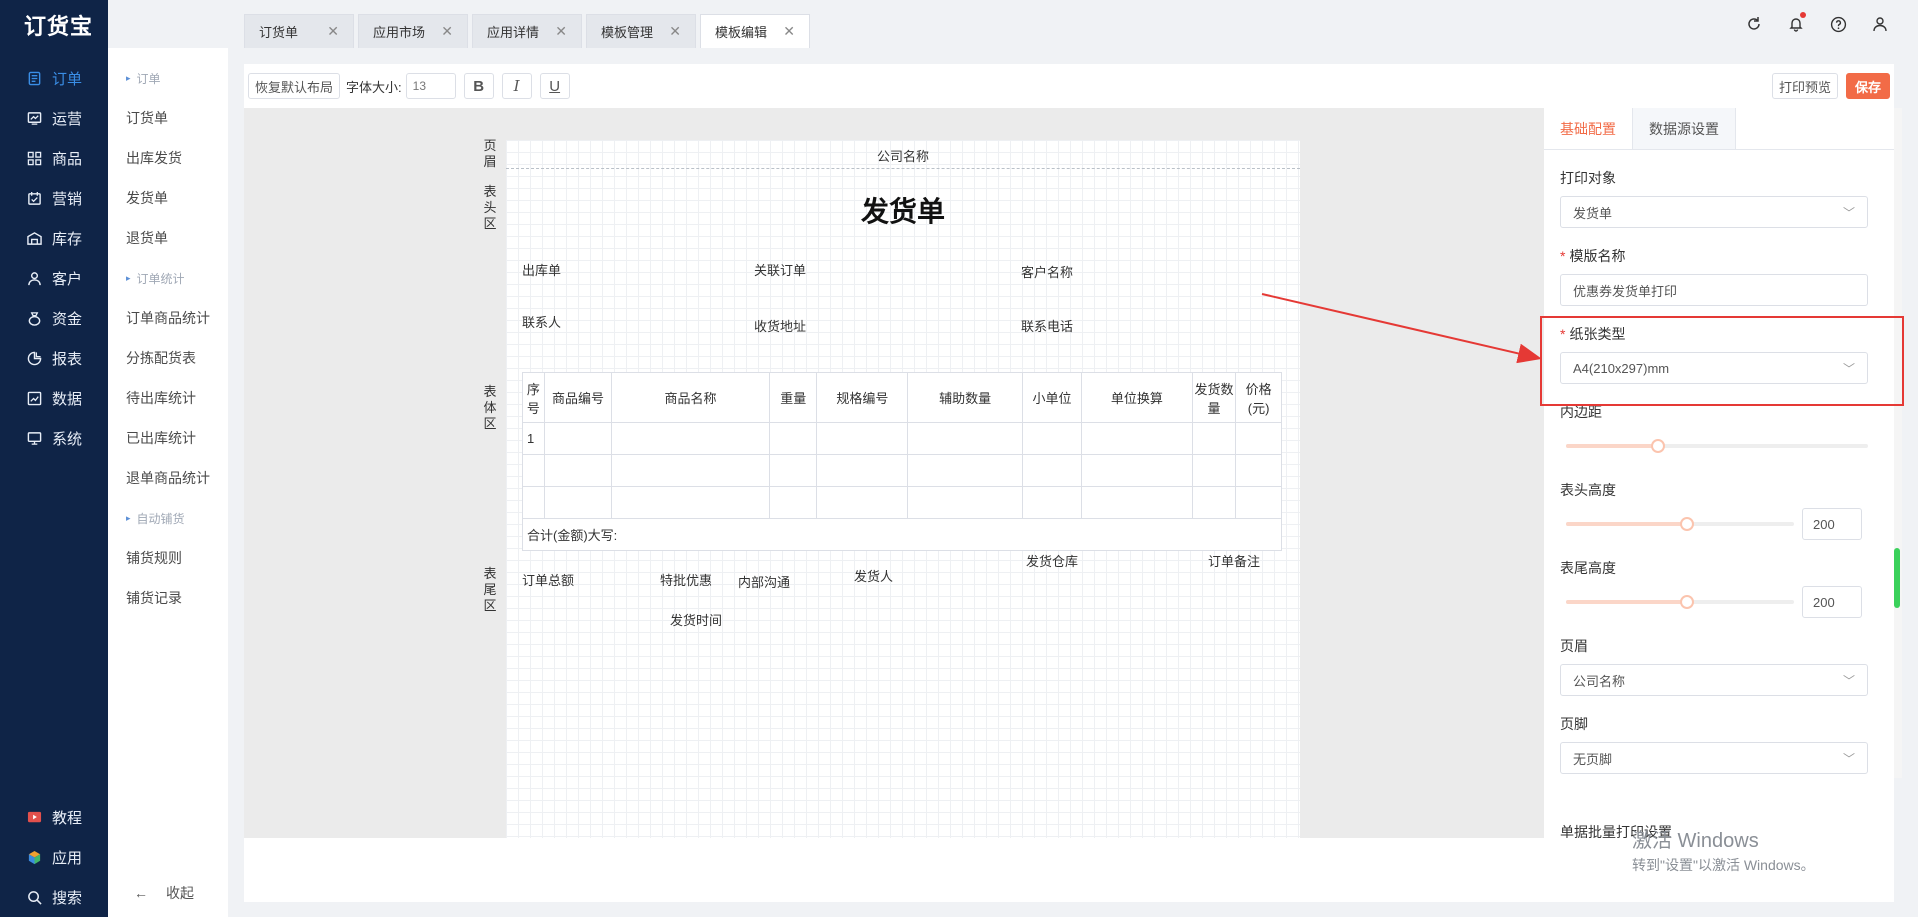 The height and width of the screenshot is (917, 1918). I want to click on nav-item-search: 搜索, so click(54, 897).